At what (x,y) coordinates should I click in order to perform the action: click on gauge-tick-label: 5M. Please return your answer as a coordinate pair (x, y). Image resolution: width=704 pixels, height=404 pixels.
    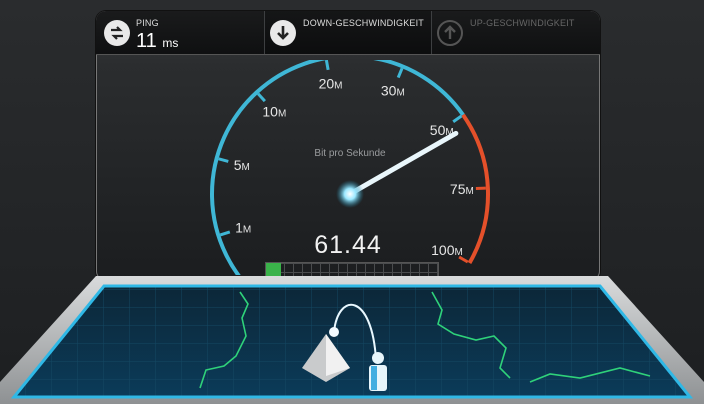
    Looking at the image, I should click on (242, 165).